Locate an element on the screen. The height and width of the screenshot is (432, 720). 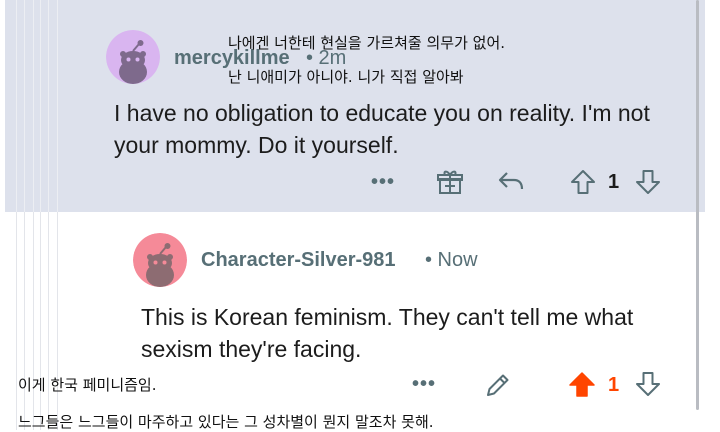
caption-line1: 이게 한국 페미니즘임. is located at coordinates (87, 385).